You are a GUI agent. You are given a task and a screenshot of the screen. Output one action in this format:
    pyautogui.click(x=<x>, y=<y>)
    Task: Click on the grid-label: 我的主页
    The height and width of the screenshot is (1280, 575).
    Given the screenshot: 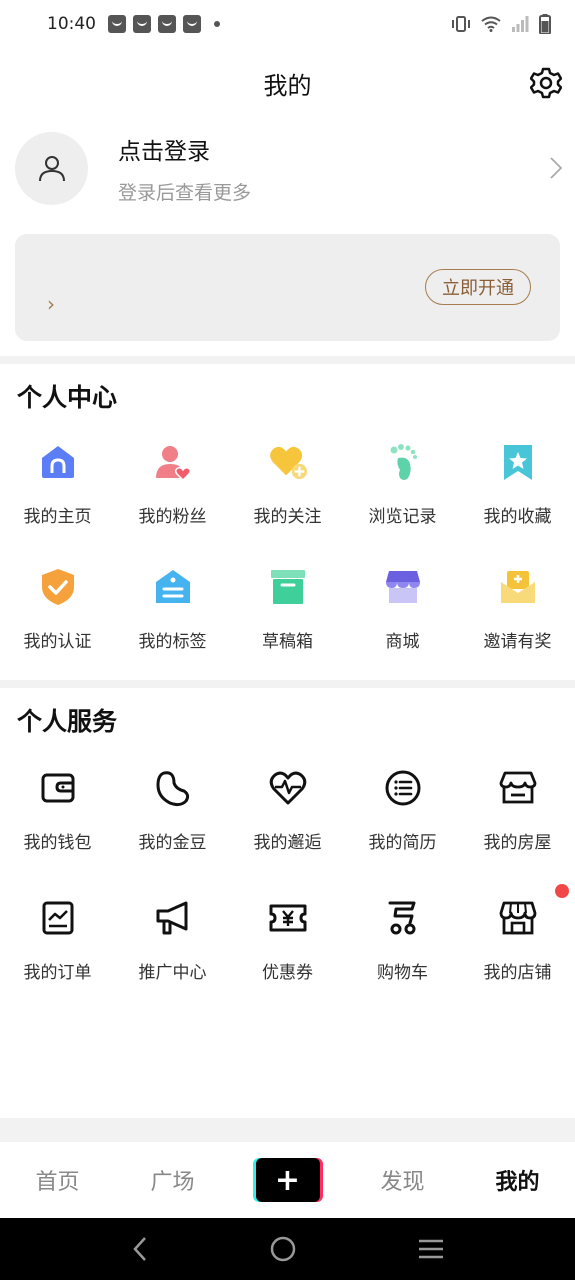 What is the action you would take?
    pyautogui.click(x=57, y=517)
    